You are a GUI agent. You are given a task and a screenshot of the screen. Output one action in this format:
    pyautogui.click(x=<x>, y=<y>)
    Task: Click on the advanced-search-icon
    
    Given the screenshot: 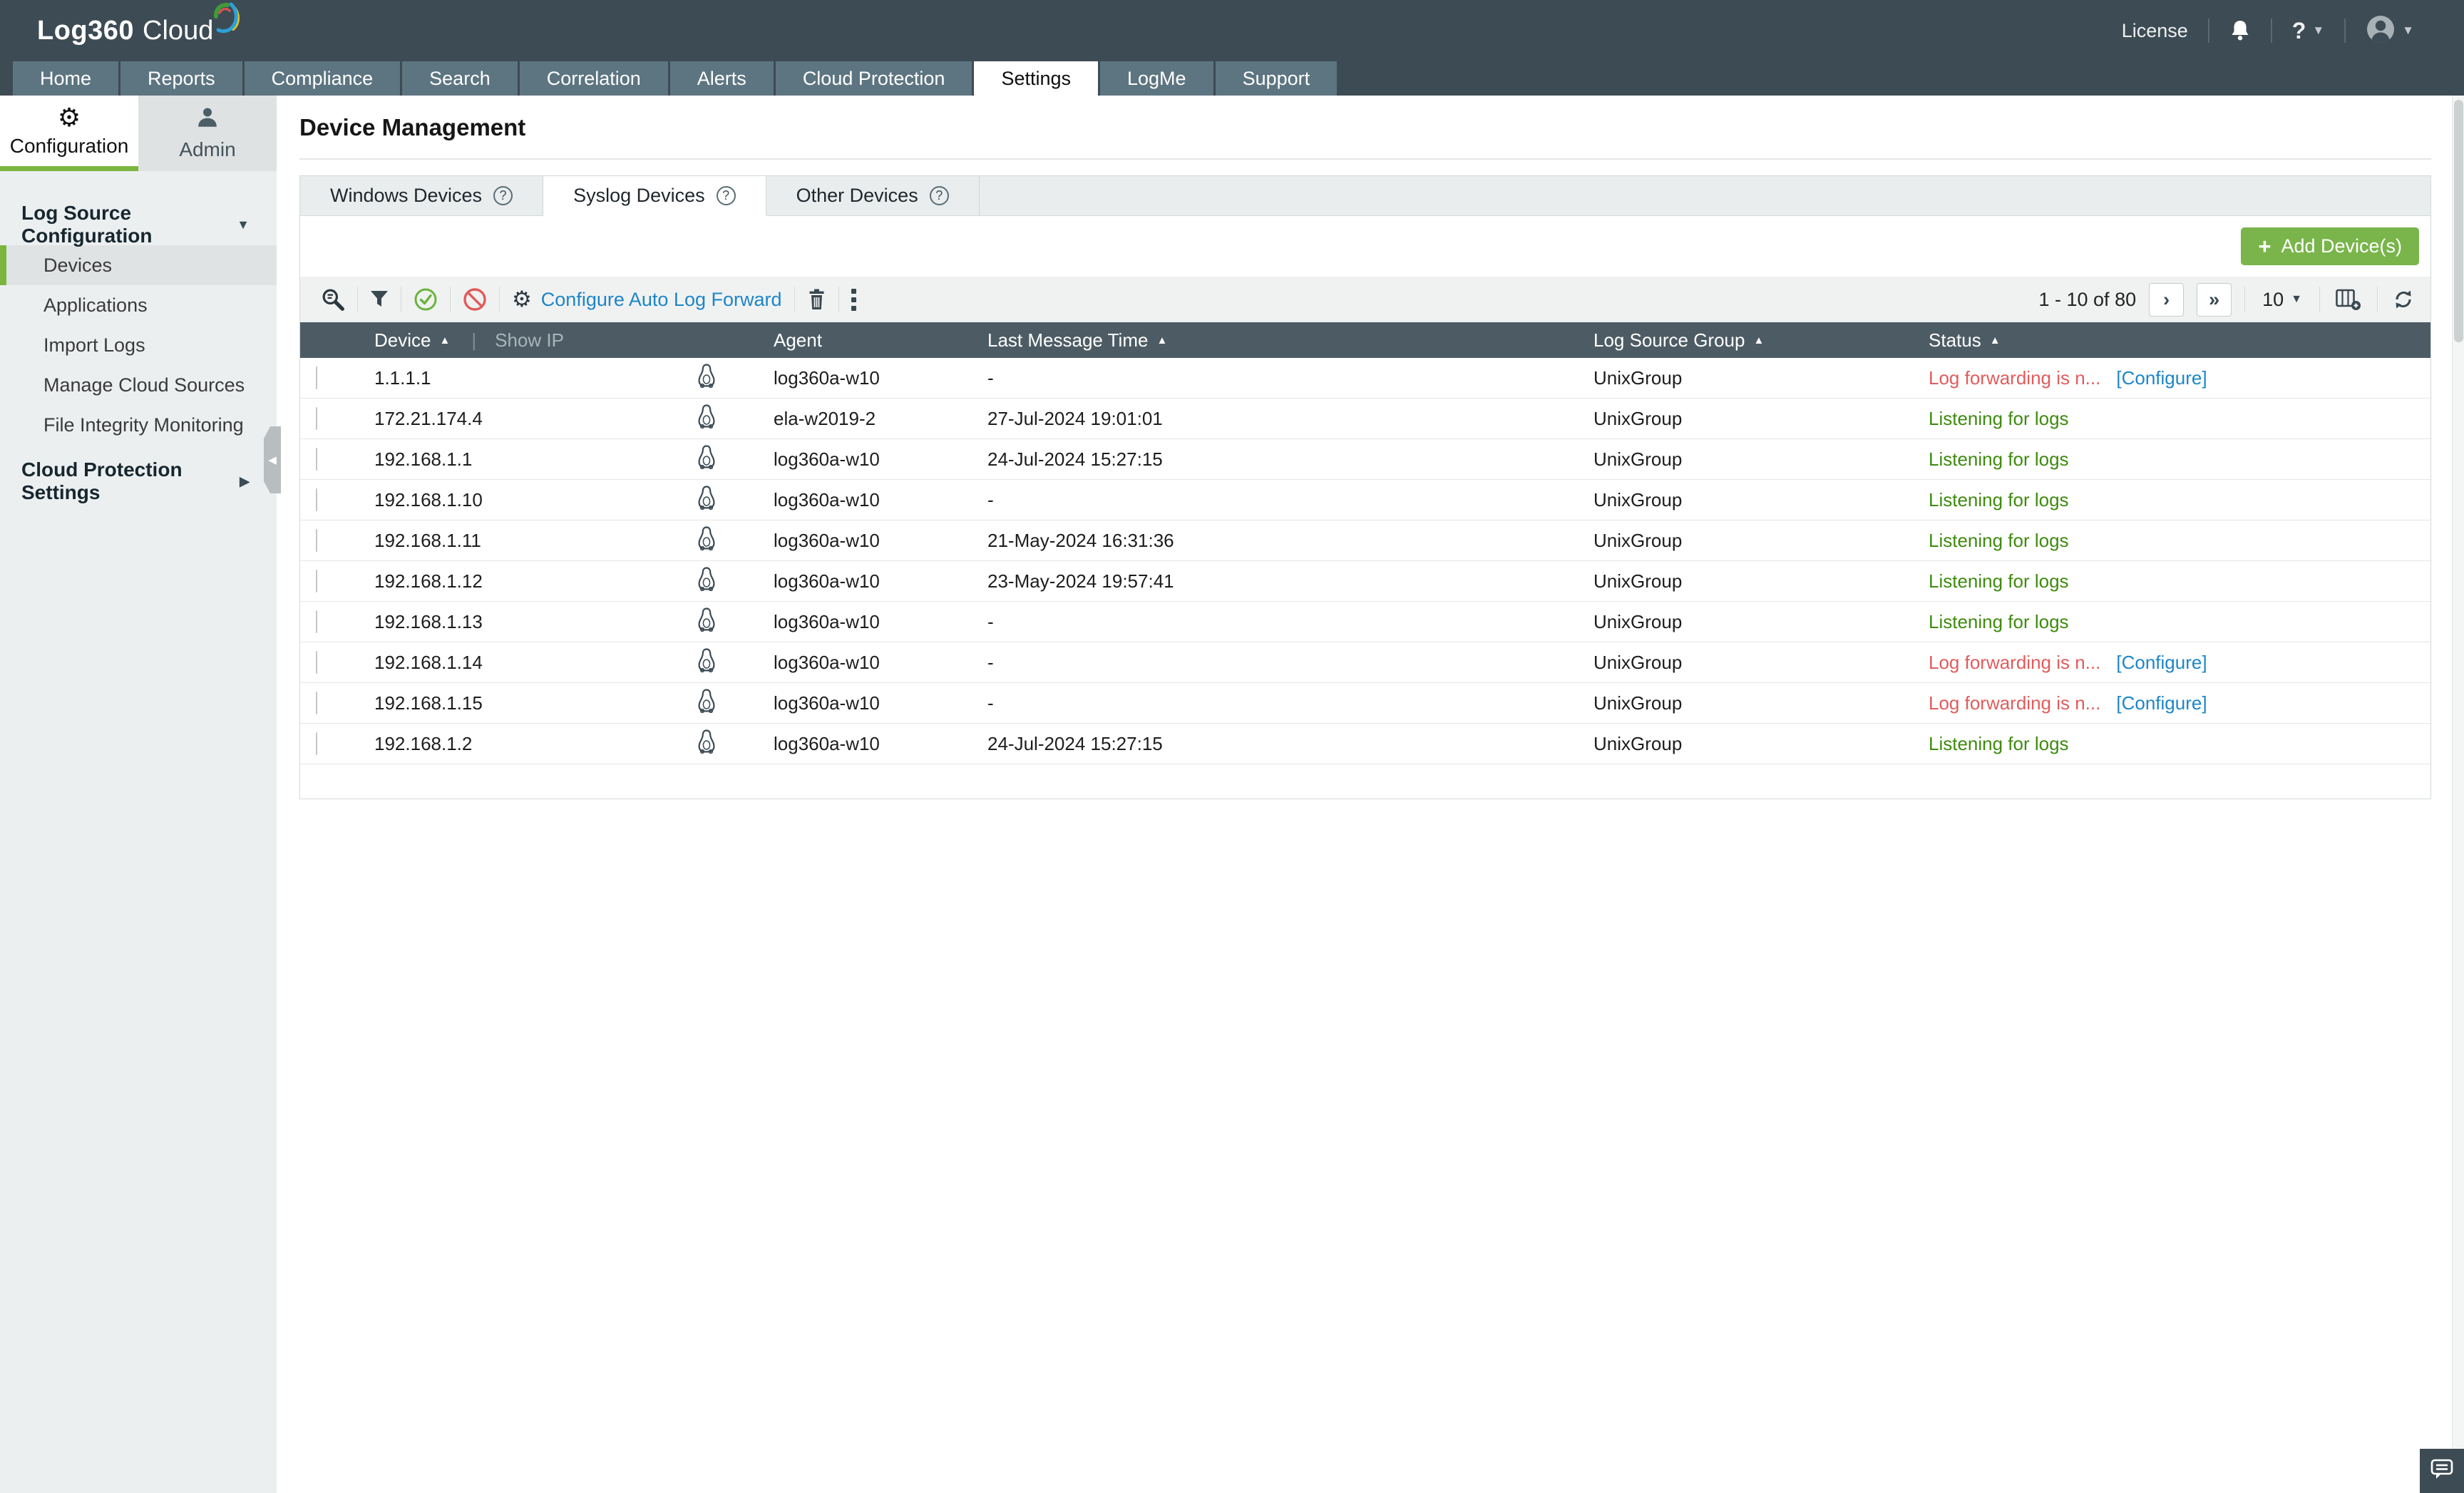 What is the action you would take?
    pyautogui.click(x=333, y=299)
    